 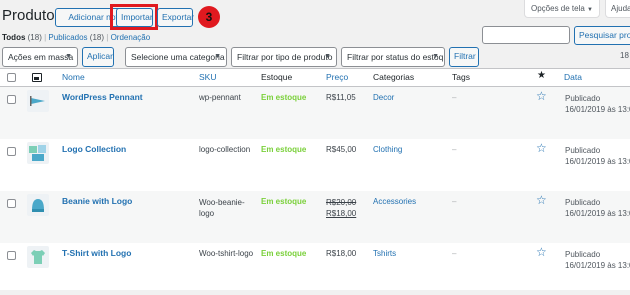 I want to click on status-filter-links: Todos (18) | Publicados (18) | Ordenação, so click(x=76, y=37).